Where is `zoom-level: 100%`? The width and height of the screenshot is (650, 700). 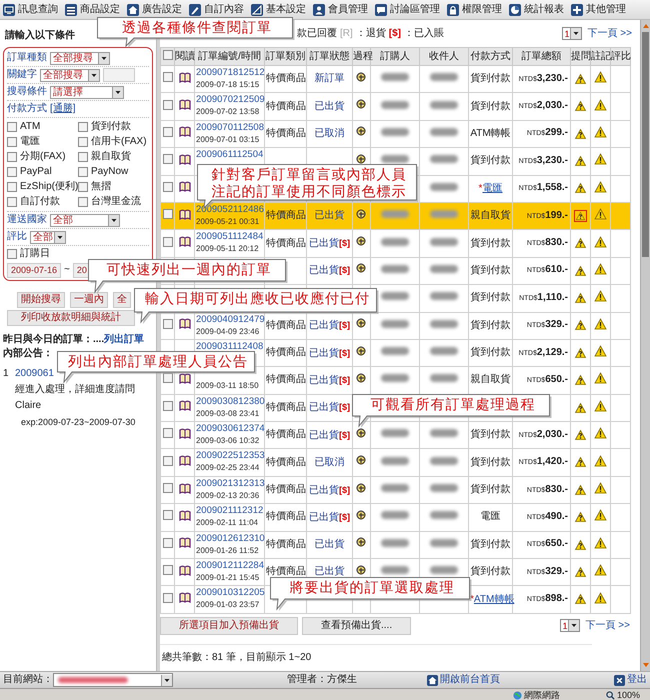
zoom-level: 100% is located at coordinates (628, 694).